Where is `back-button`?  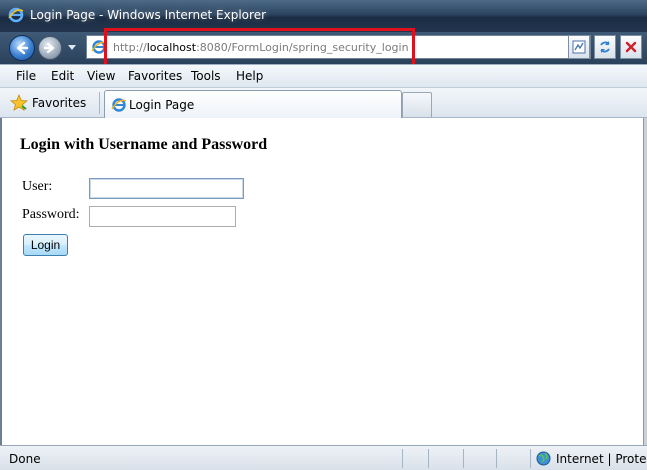 back-button is located at coordinates (22, 48).